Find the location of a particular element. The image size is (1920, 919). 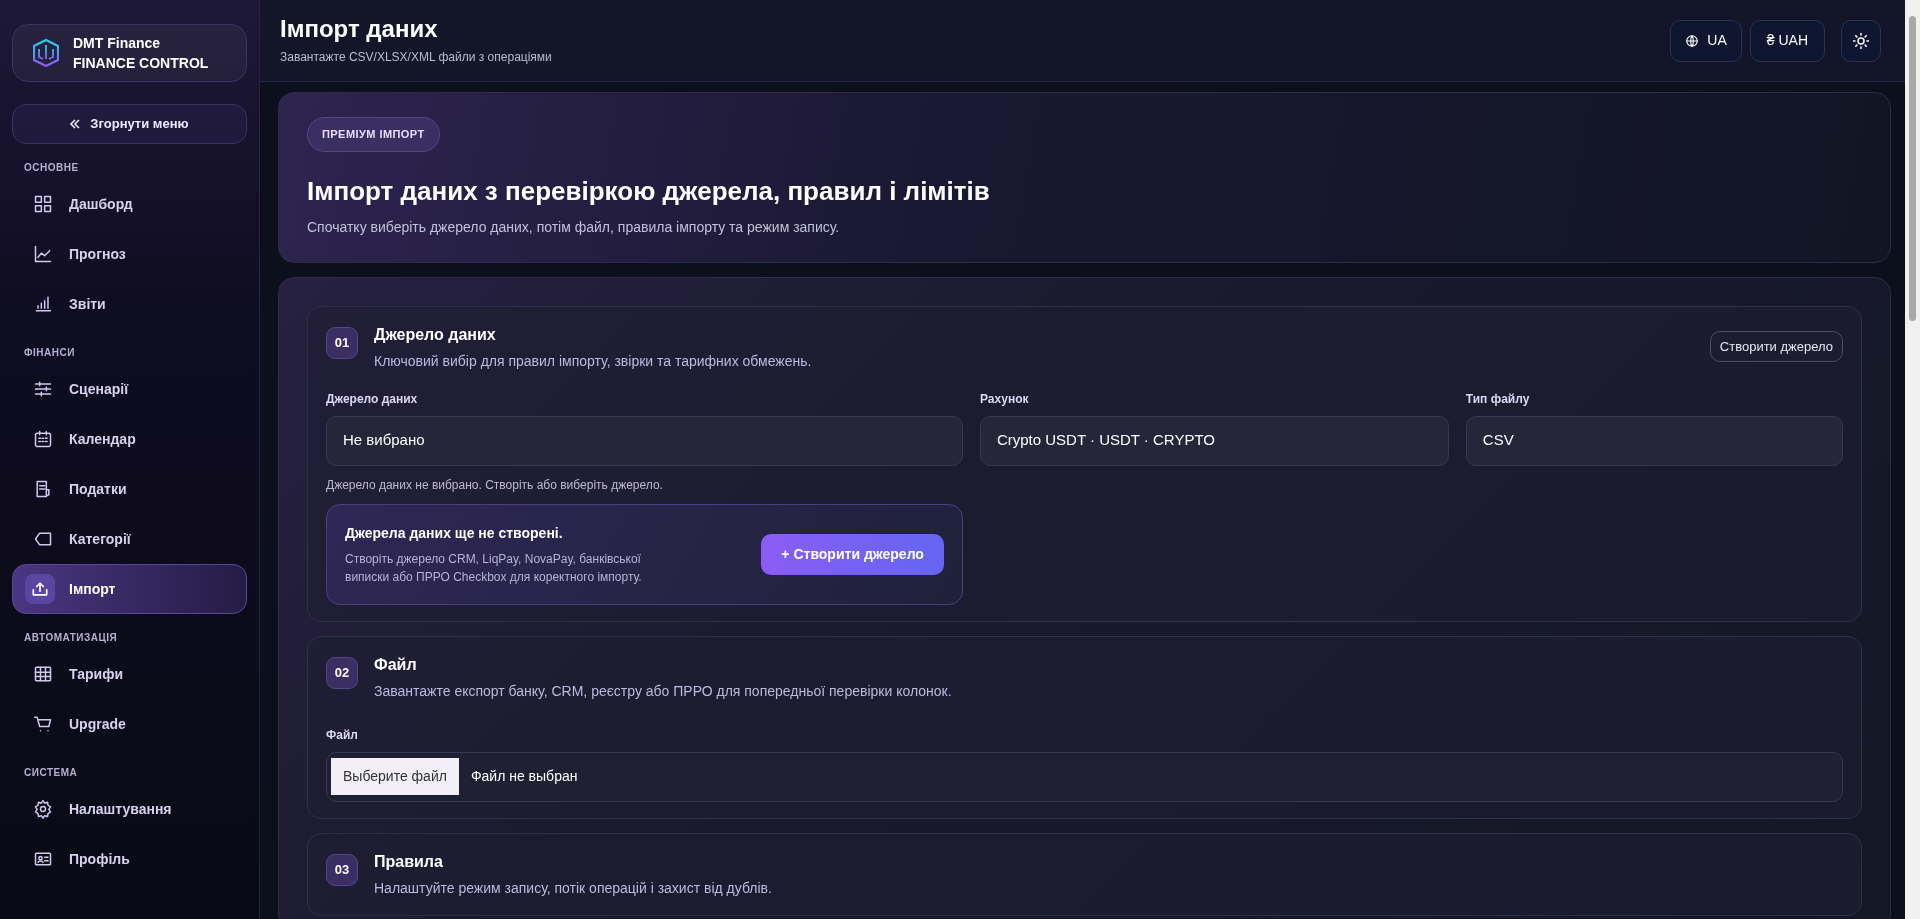

document-icon is located at coordinates (43, 489).